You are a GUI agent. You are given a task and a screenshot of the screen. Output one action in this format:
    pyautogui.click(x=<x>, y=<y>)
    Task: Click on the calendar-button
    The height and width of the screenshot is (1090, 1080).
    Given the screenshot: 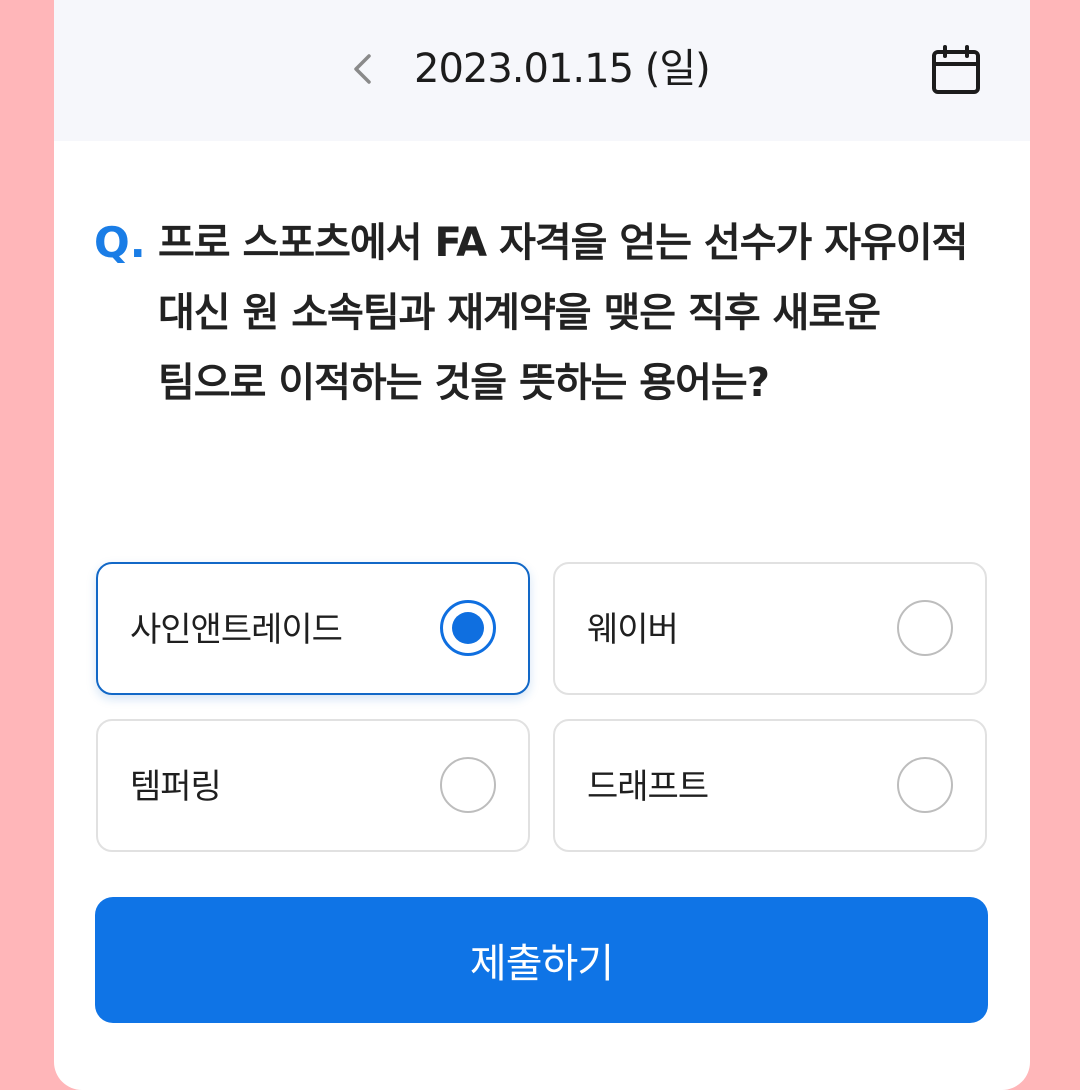 What is the action you would take?
    pyautogui.click(x=956, y=70)
    